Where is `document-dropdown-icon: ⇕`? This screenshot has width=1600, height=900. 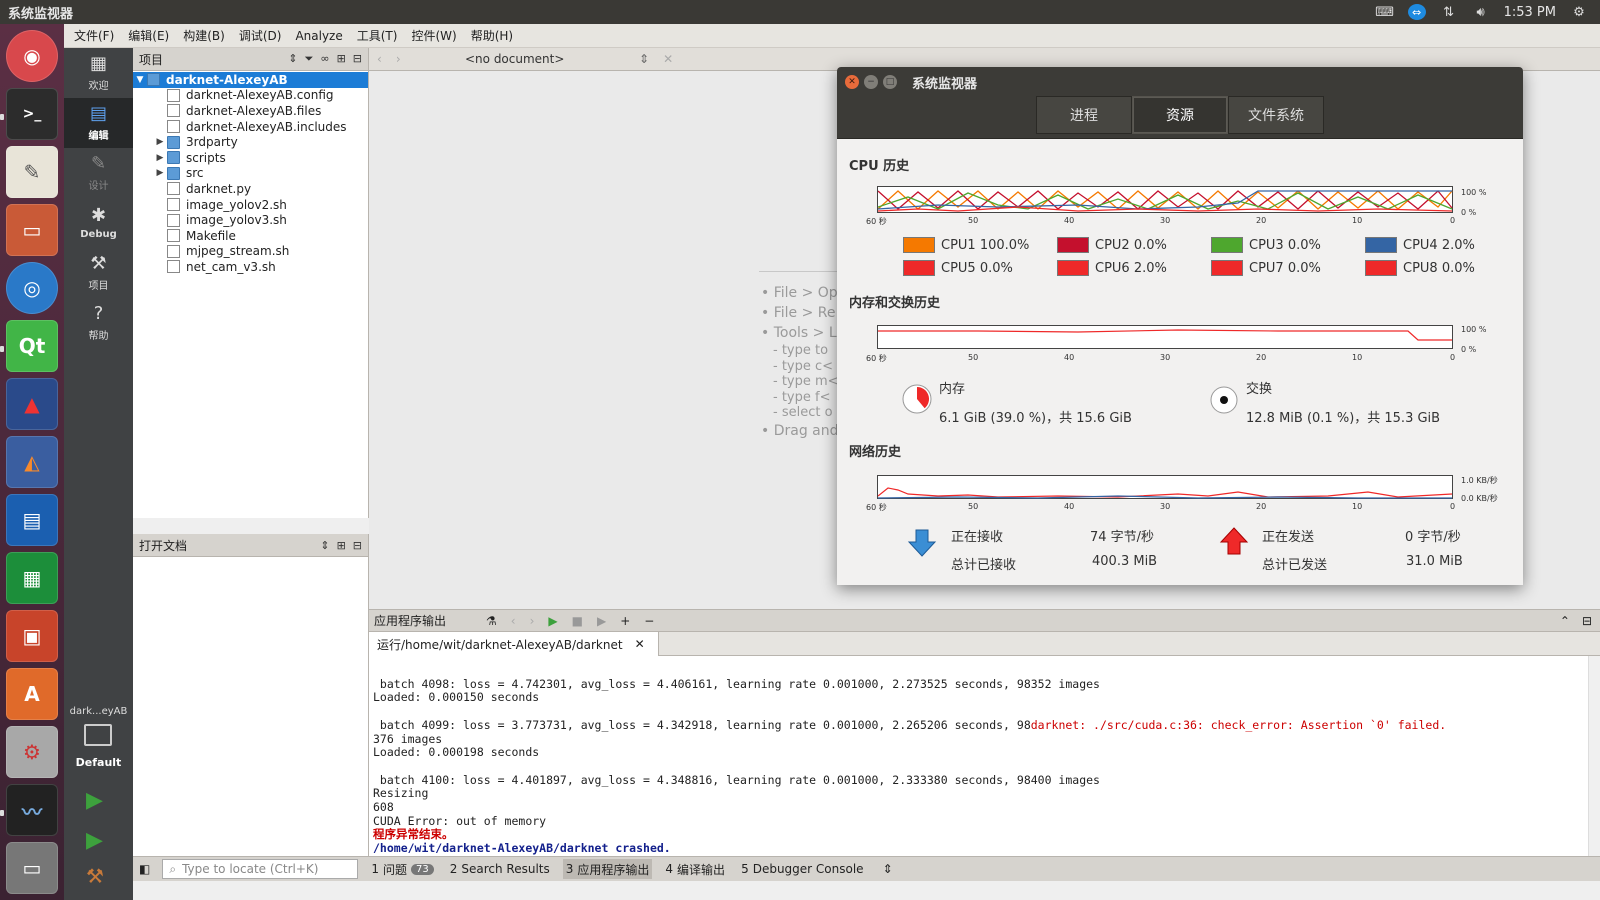 document-dropdown-icon: ⇕ is located at coordinates (644, 59).